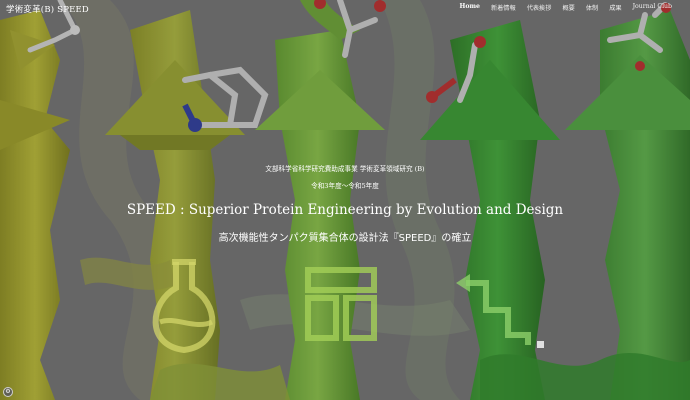 Image resolution: width=690 pixels, height=400 pixels. Describe the element at coordinates (503, 7) in the screenshot. I see `nav-news: 新着情報` at that location.